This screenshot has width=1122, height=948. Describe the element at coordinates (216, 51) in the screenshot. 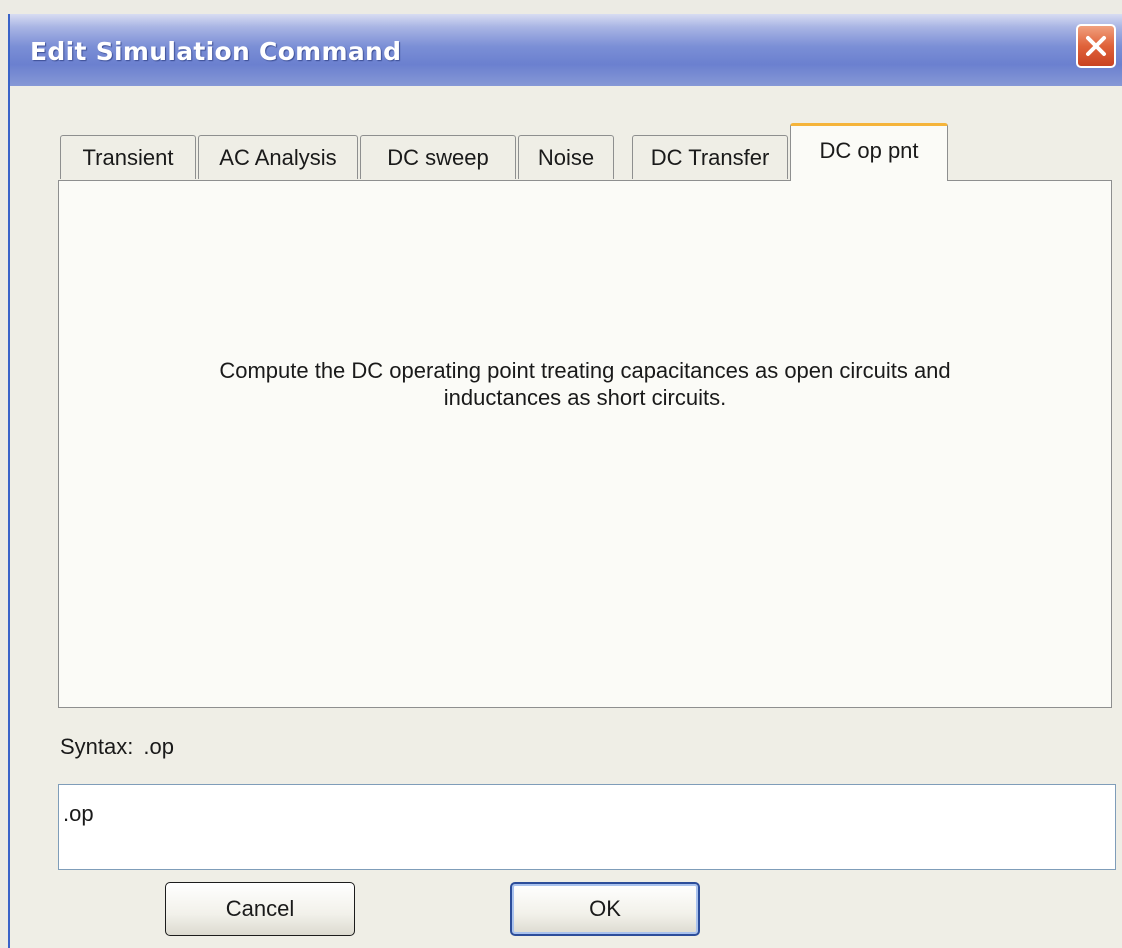

I see `window-title: Edit Simulation Command` at that location.